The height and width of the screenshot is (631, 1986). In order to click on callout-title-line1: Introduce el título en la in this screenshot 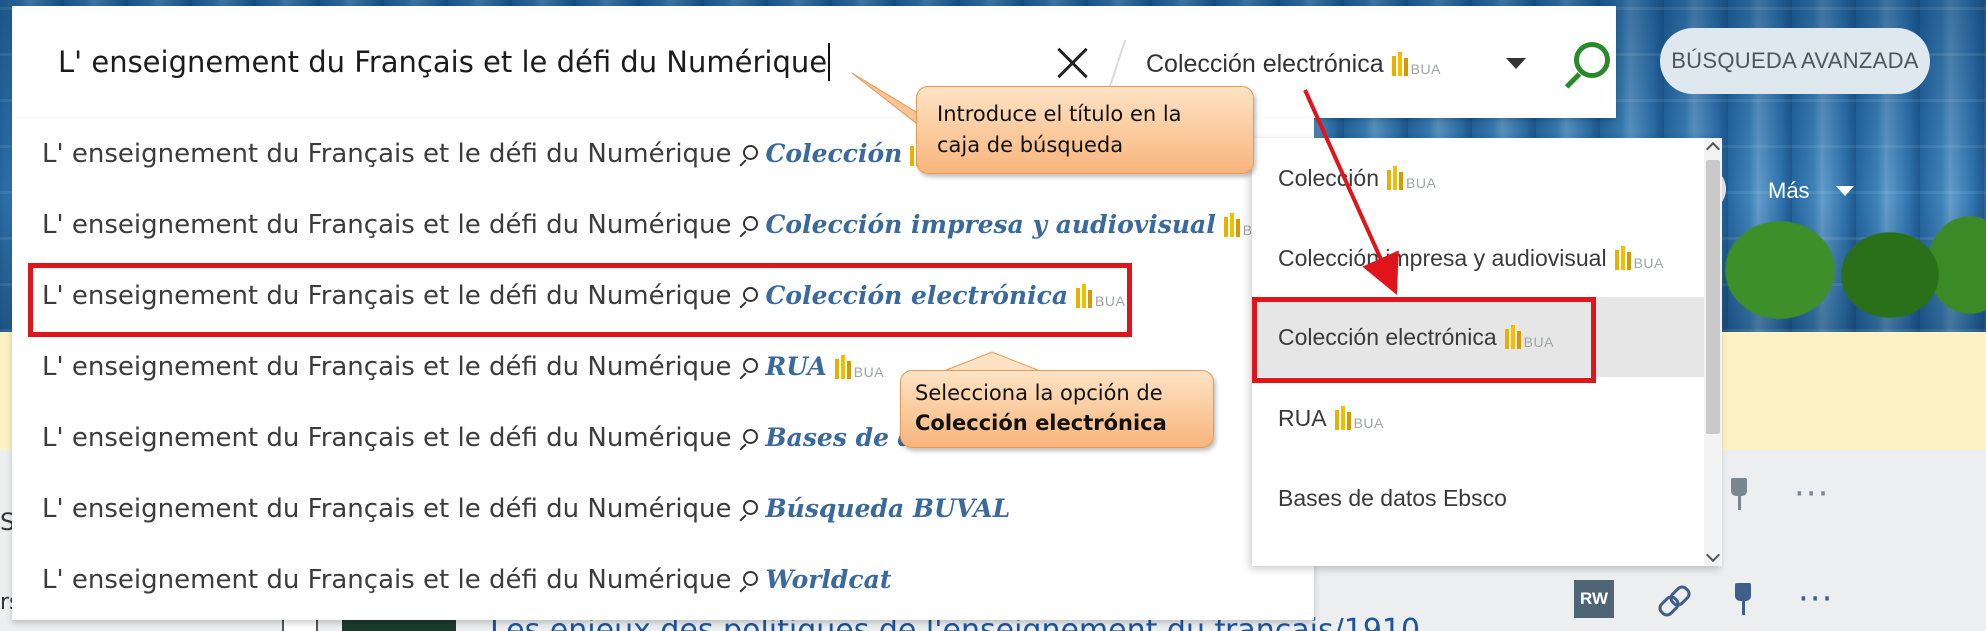, I will do `click(1059, 114)`.